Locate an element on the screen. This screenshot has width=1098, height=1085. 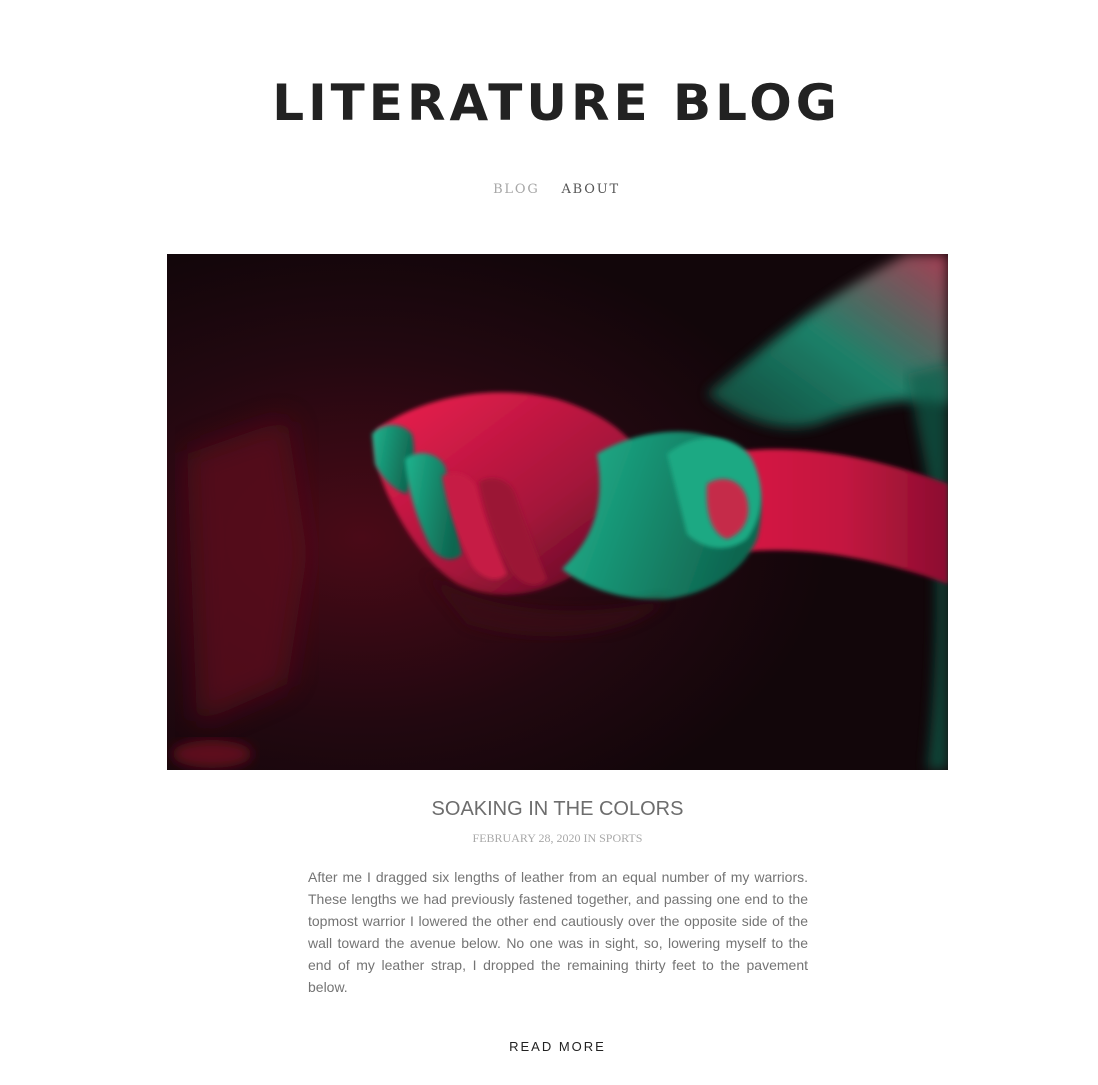
post-title: SOAKING IN THE COLORS is located at coordinates (549, 809).